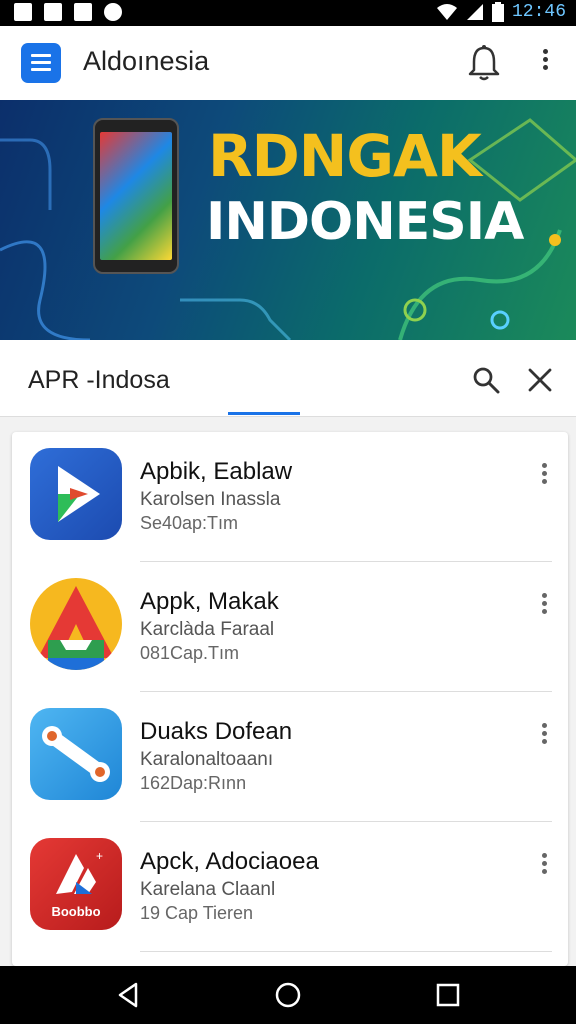  What do you see at coordinates (229, 861) in the screenshot?
I see `app-title: Apck, Adociaoea` at bounding box center [229, 861].